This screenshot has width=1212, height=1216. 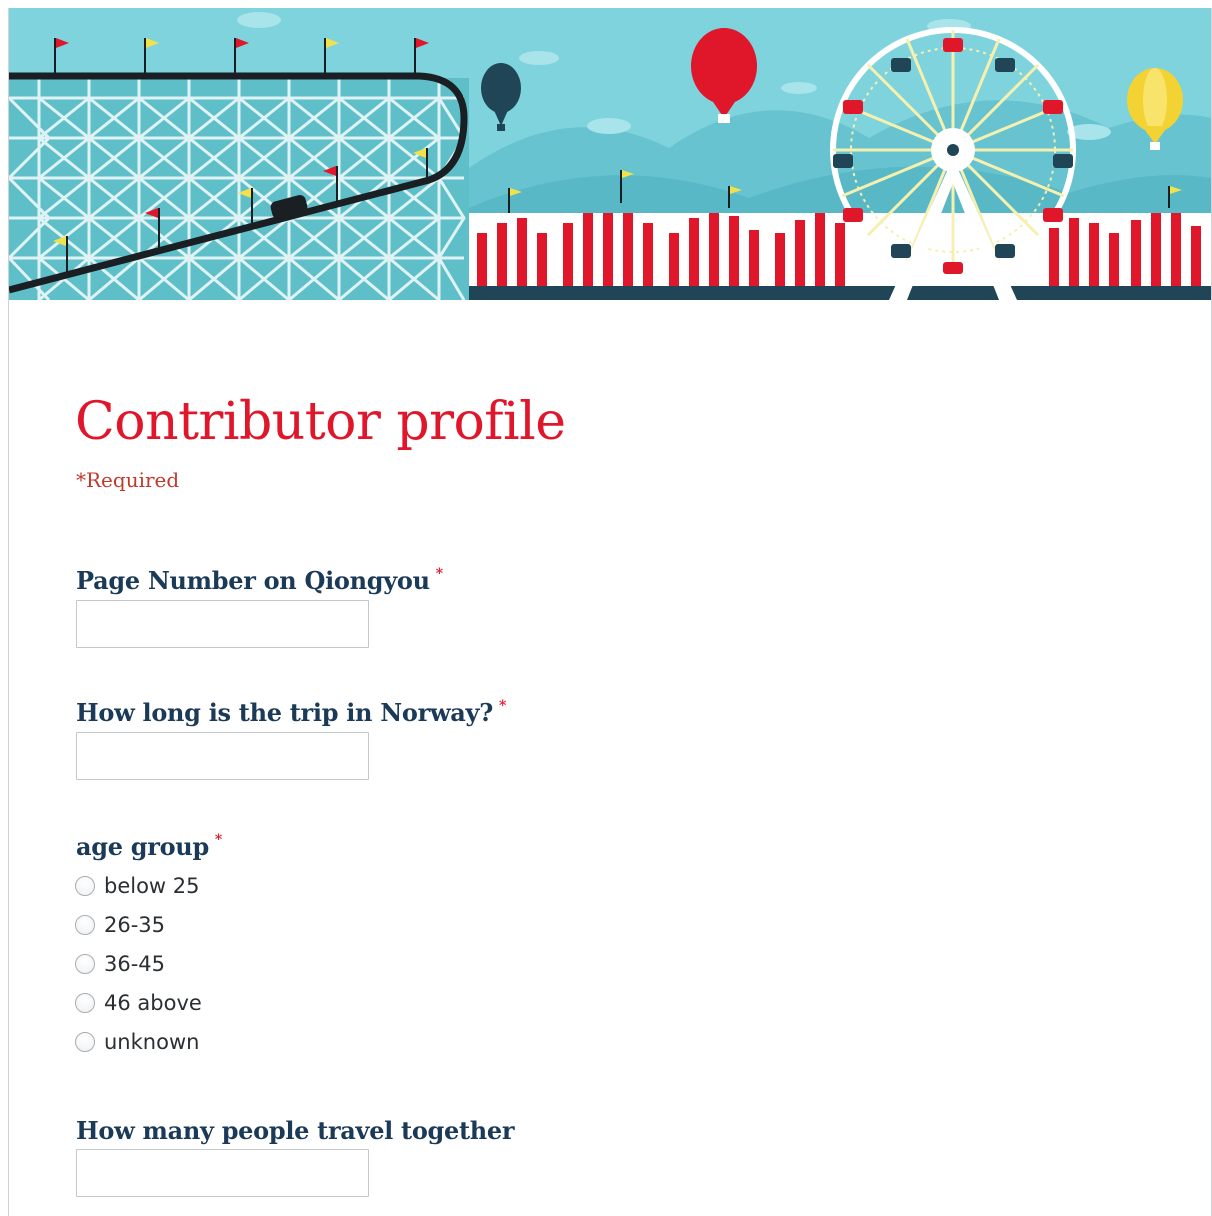 I want to click on radio-label: 26-35, so click(x=135, y=925).